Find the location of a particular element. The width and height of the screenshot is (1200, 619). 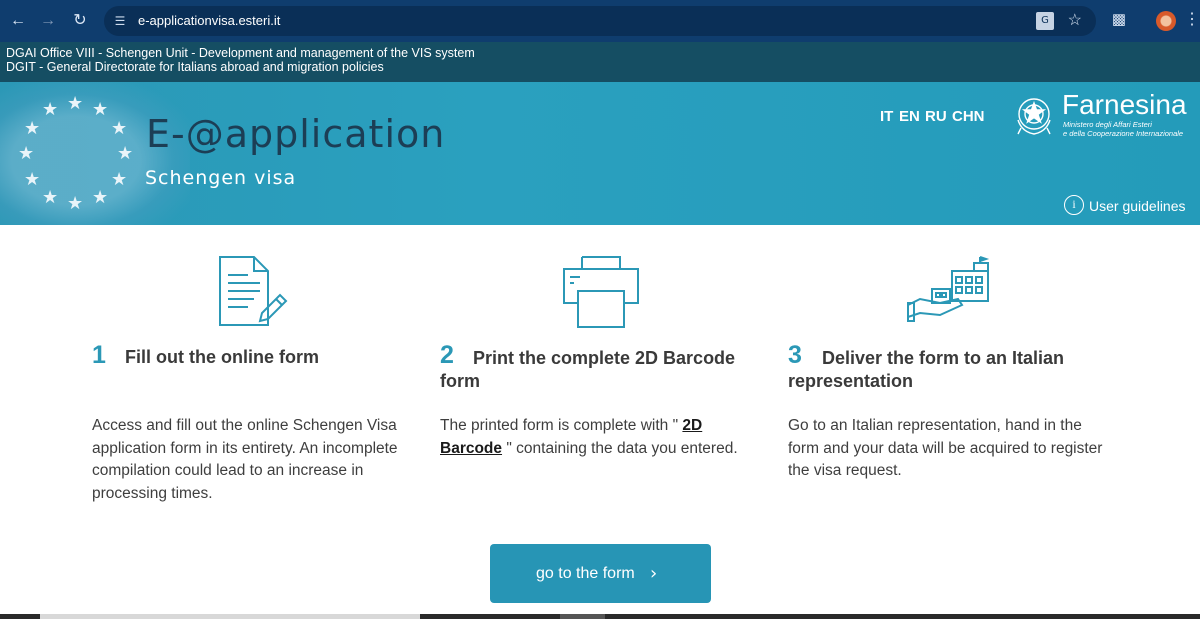

go-to-form-label: go to the form is located at coordinates (585, 573).